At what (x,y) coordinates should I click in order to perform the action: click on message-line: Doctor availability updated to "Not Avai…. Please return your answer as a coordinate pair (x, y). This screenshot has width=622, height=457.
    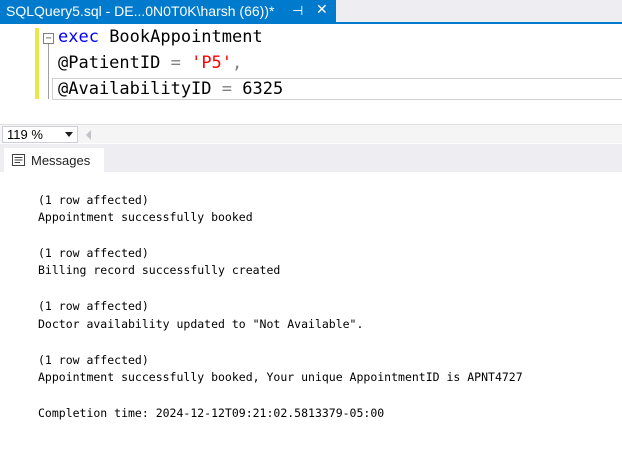
    Looking at the image, I should click on (201, 324).